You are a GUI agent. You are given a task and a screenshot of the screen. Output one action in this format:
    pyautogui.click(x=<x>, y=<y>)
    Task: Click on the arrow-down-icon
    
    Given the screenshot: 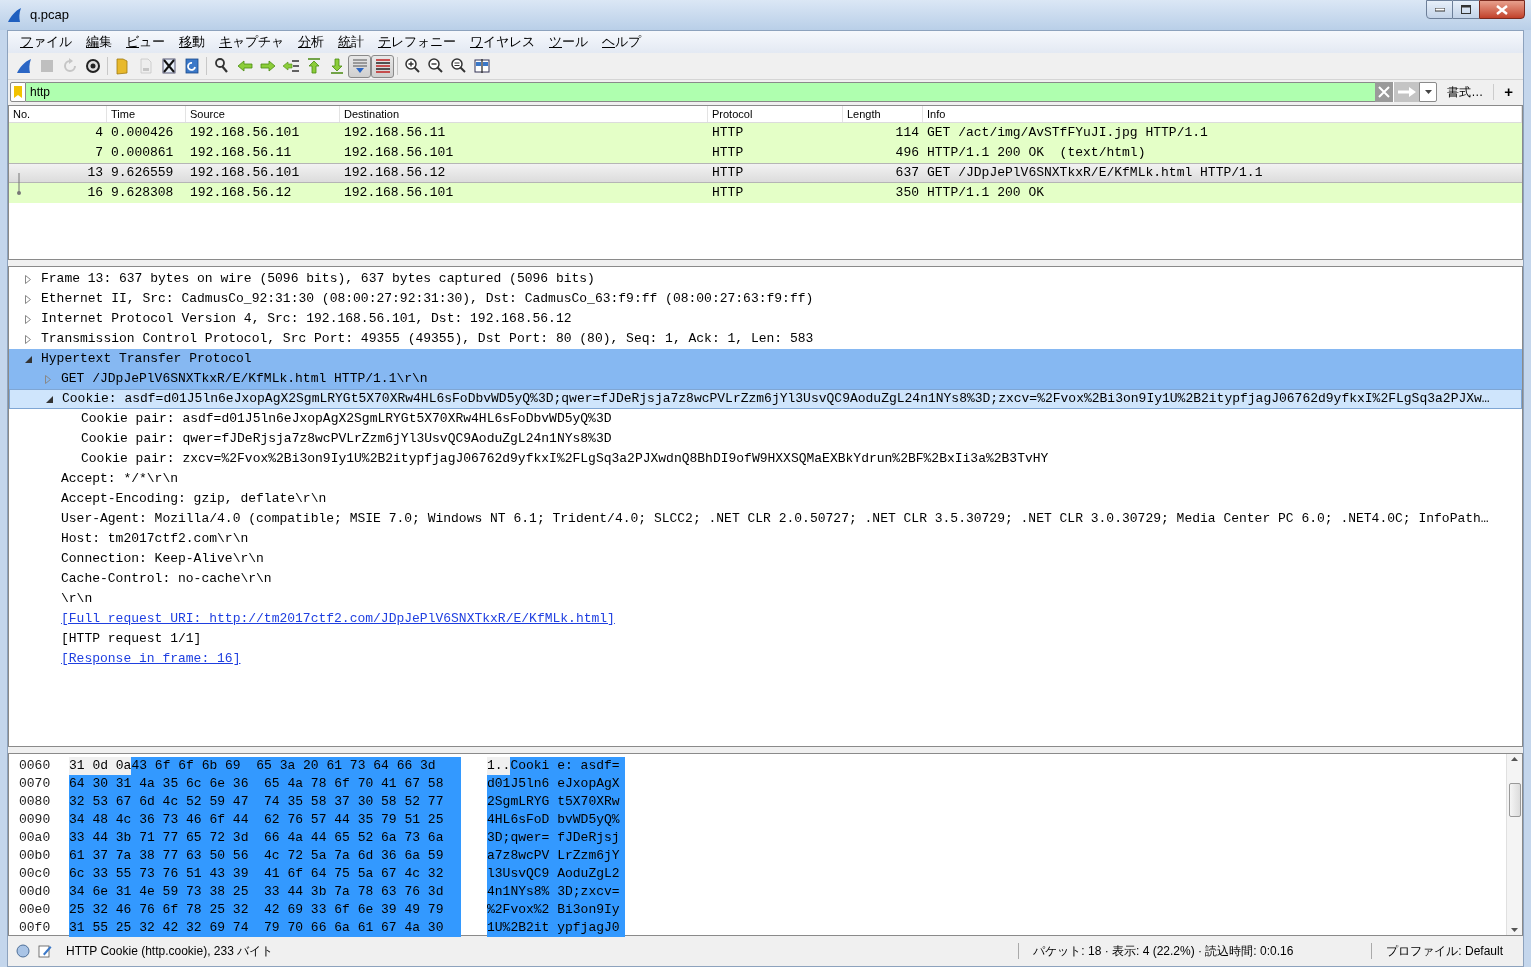 What is the action you would take?
    pyautogui.click(x=1514, y=930)
    